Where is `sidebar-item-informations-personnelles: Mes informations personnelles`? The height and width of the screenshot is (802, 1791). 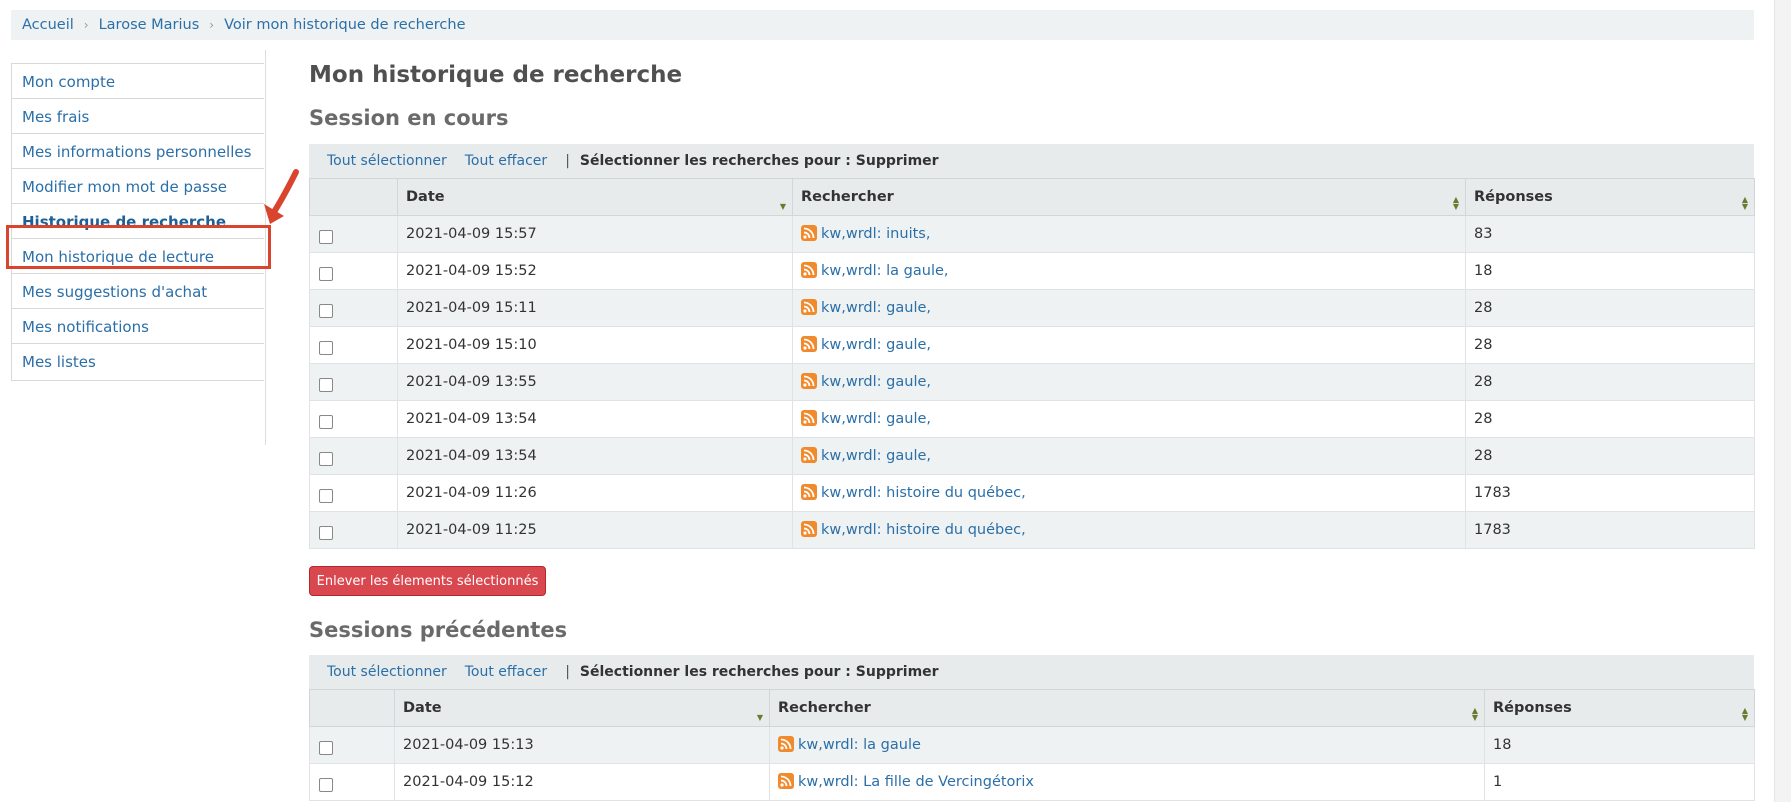 sidebar-item-informations-personnelles: Mes informations personnelles is located at coordinates (137, 152).